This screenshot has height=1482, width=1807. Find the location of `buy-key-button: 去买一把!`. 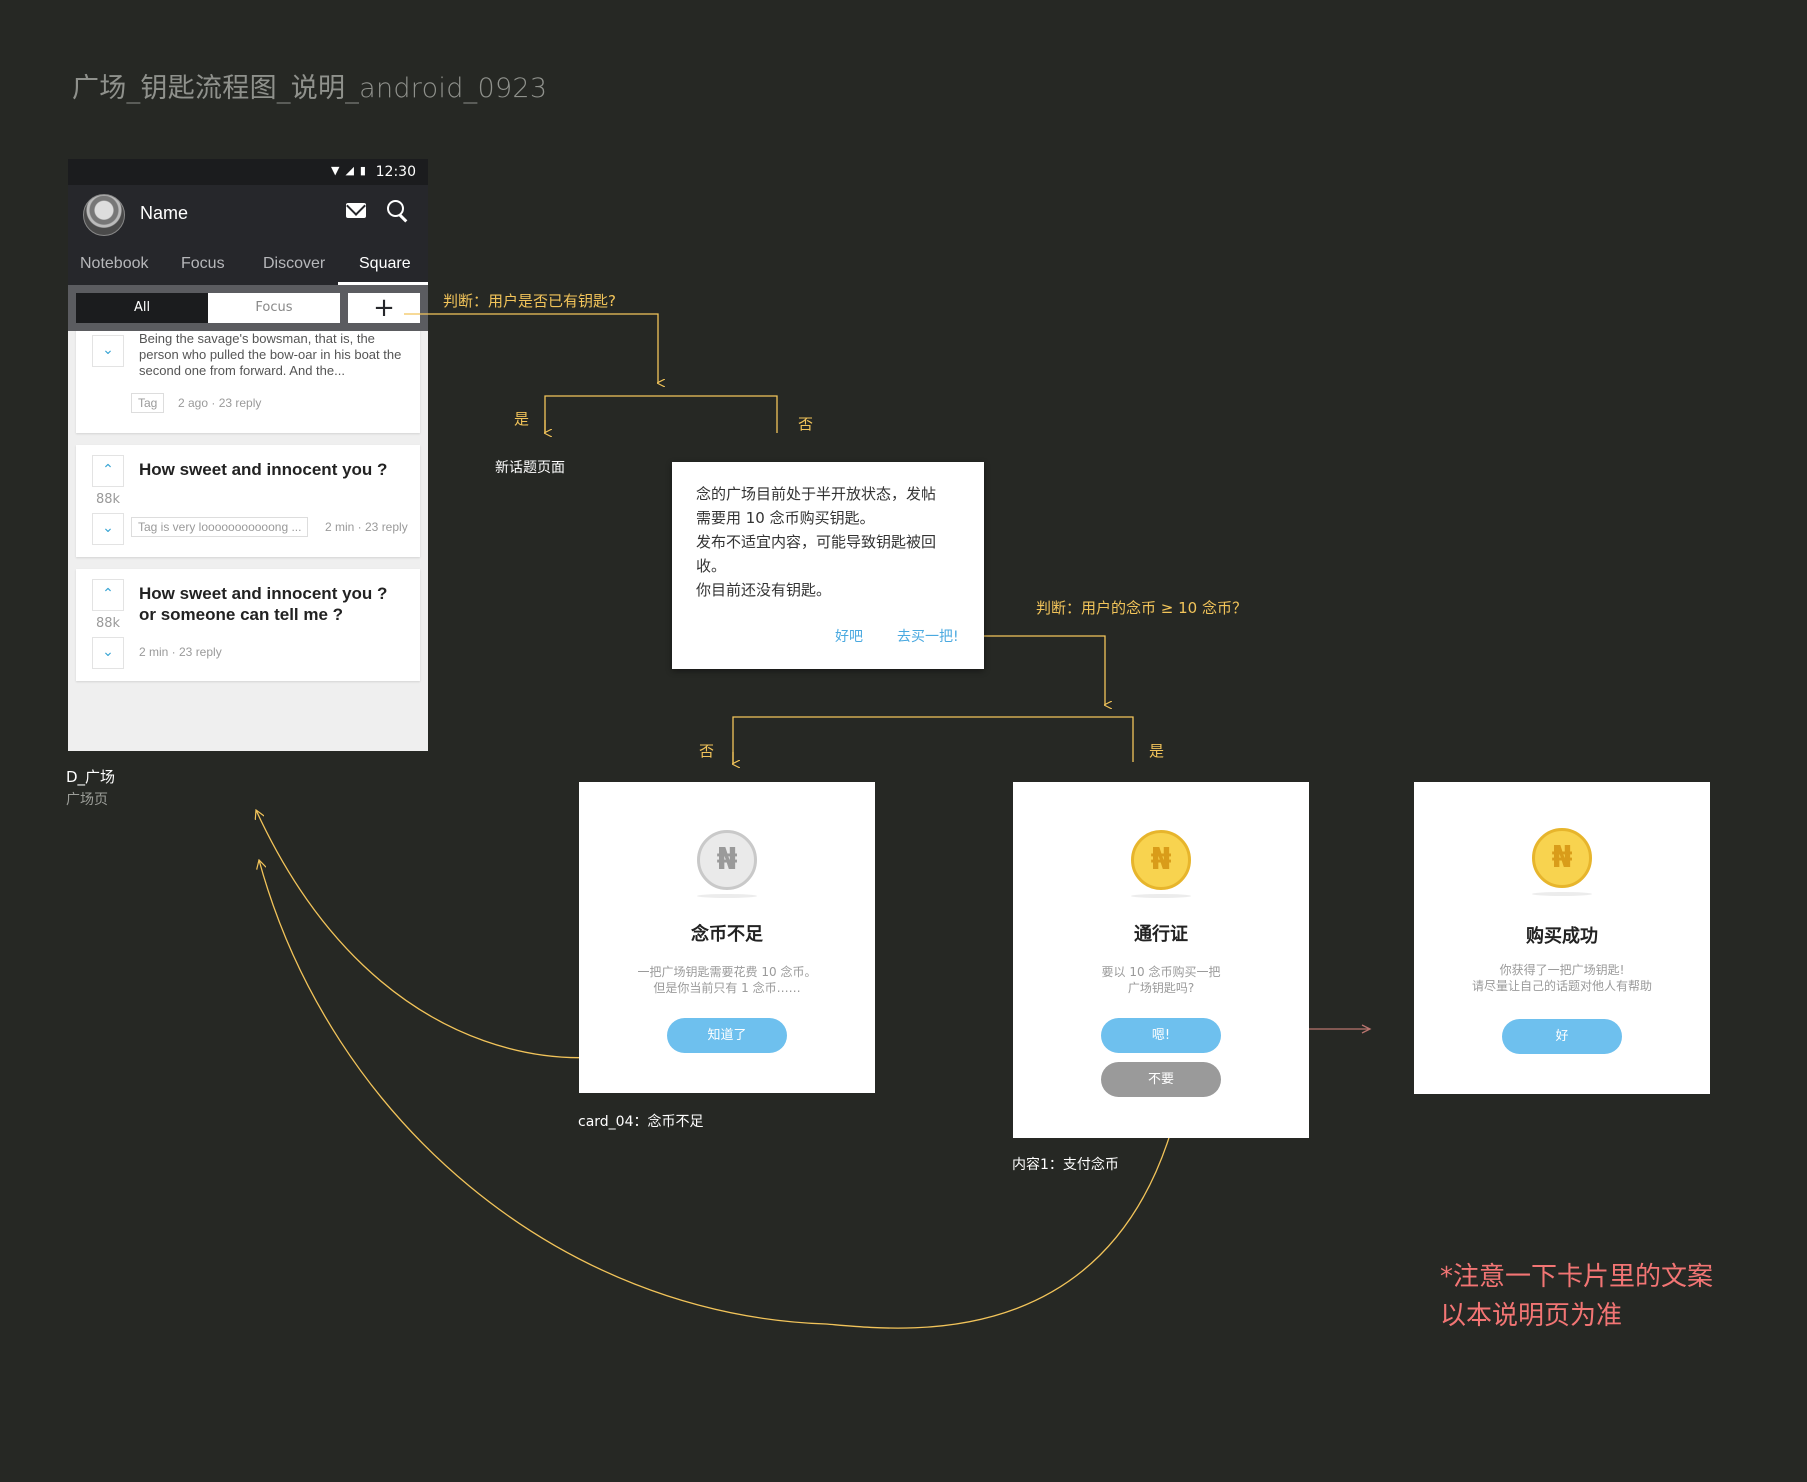

buy-key-button: 去买一把! is located at coordinates (928, 636).